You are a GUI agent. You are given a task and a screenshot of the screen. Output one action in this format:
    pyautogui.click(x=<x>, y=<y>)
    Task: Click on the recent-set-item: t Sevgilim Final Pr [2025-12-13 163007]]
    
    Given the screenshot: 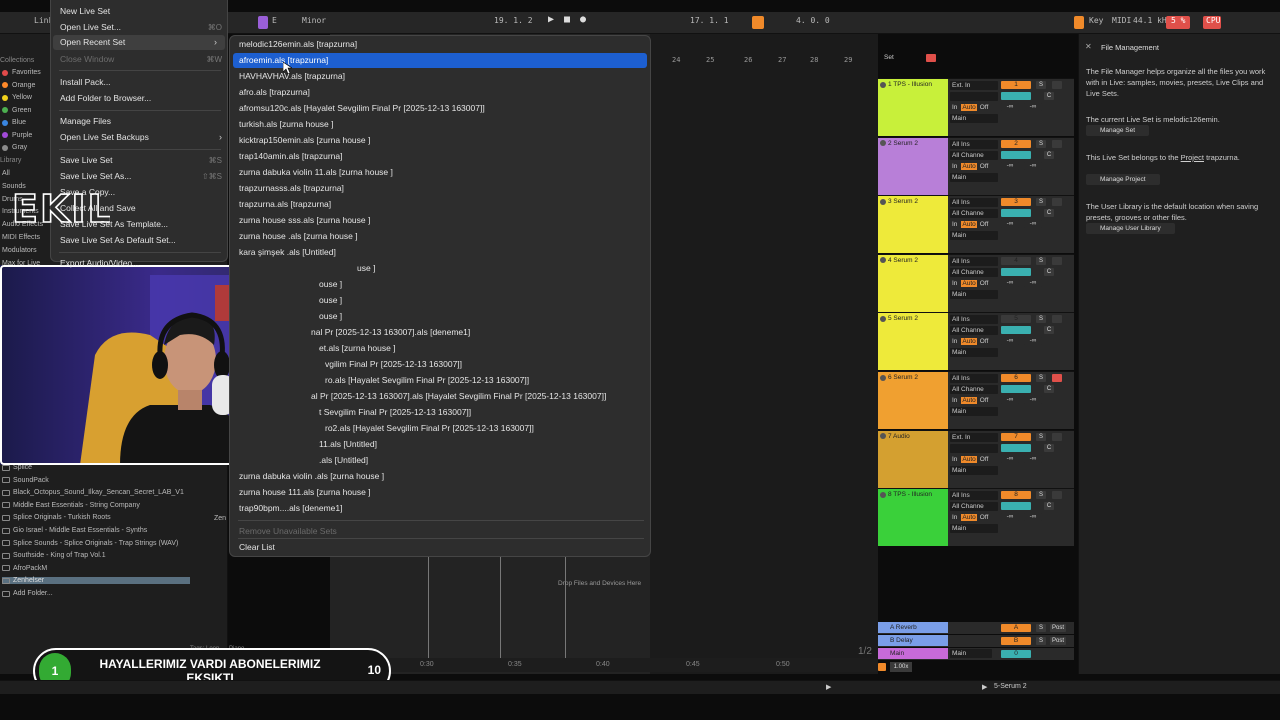 What is the action you would take?
    pyautogui.click(x=355, y=412)
    